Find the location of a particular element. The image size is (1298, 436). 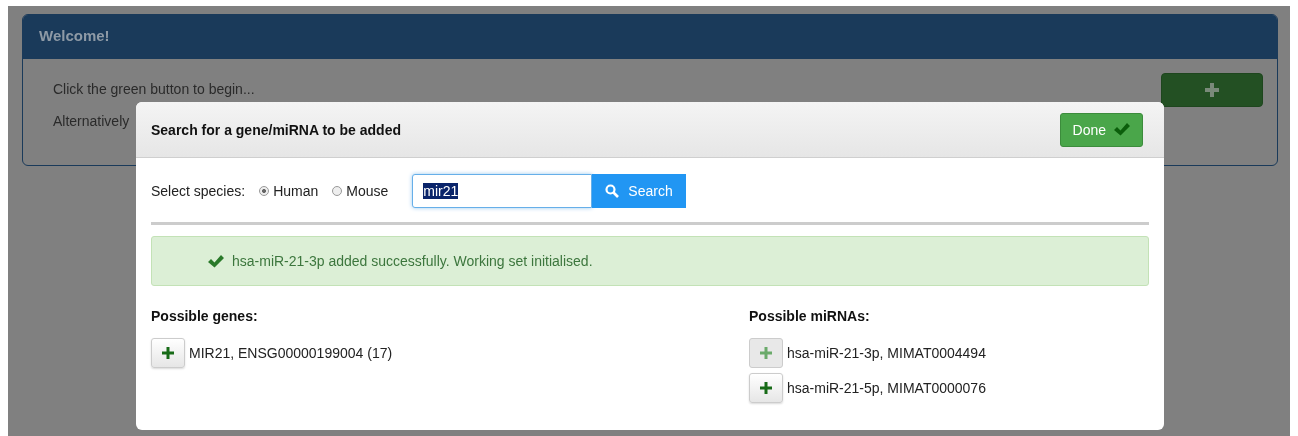

species-label: Select species: is located at coordinates (198, 191).